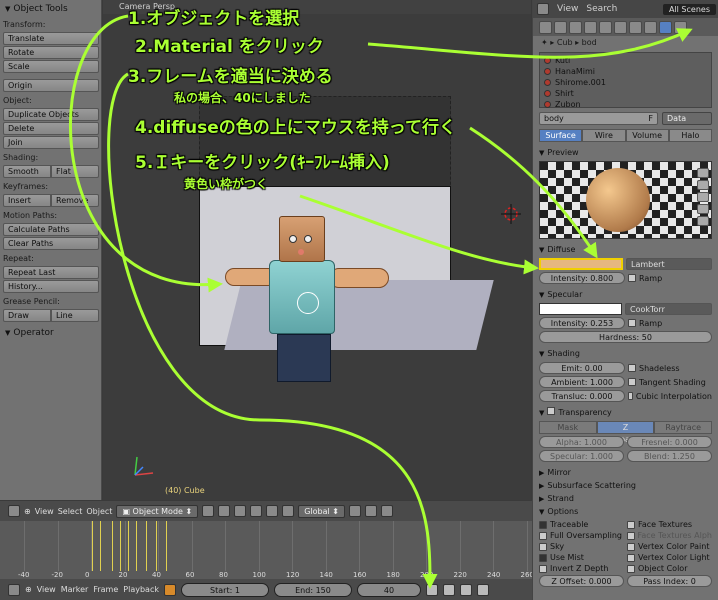 This screenshot has height=600, width=718. What do you see at coordinates (50, 333) in the screenshot?
I see `operator-header: ▼ Operator` at bounding box center [50, 333].